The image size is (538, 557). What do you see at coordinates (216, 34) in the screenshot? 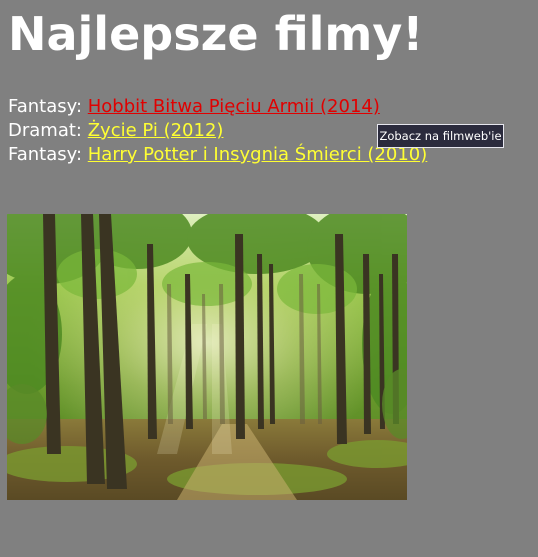
I see `page-title: Najlepsze filmy!` at bounding box center [216, 34].